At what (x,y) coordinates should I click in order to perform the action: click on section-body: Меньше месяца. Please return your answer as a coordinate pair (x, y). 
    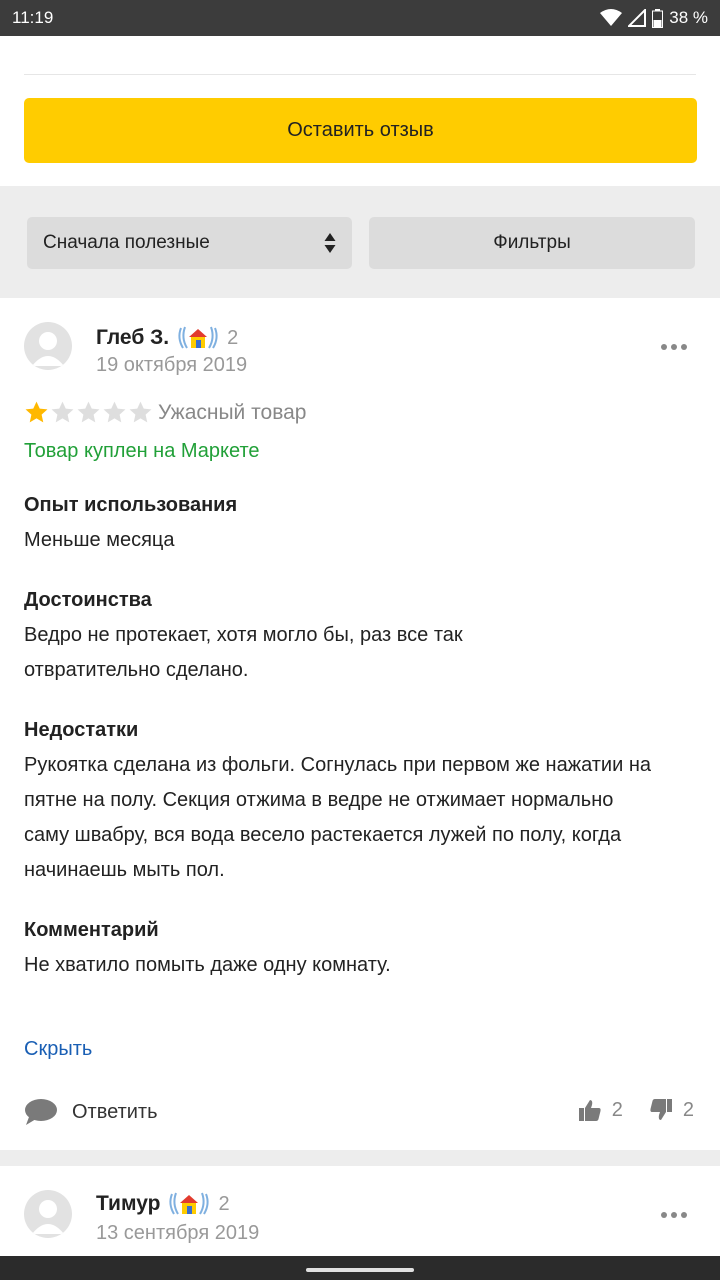
    Looking at the image, I should click on (99, 540).